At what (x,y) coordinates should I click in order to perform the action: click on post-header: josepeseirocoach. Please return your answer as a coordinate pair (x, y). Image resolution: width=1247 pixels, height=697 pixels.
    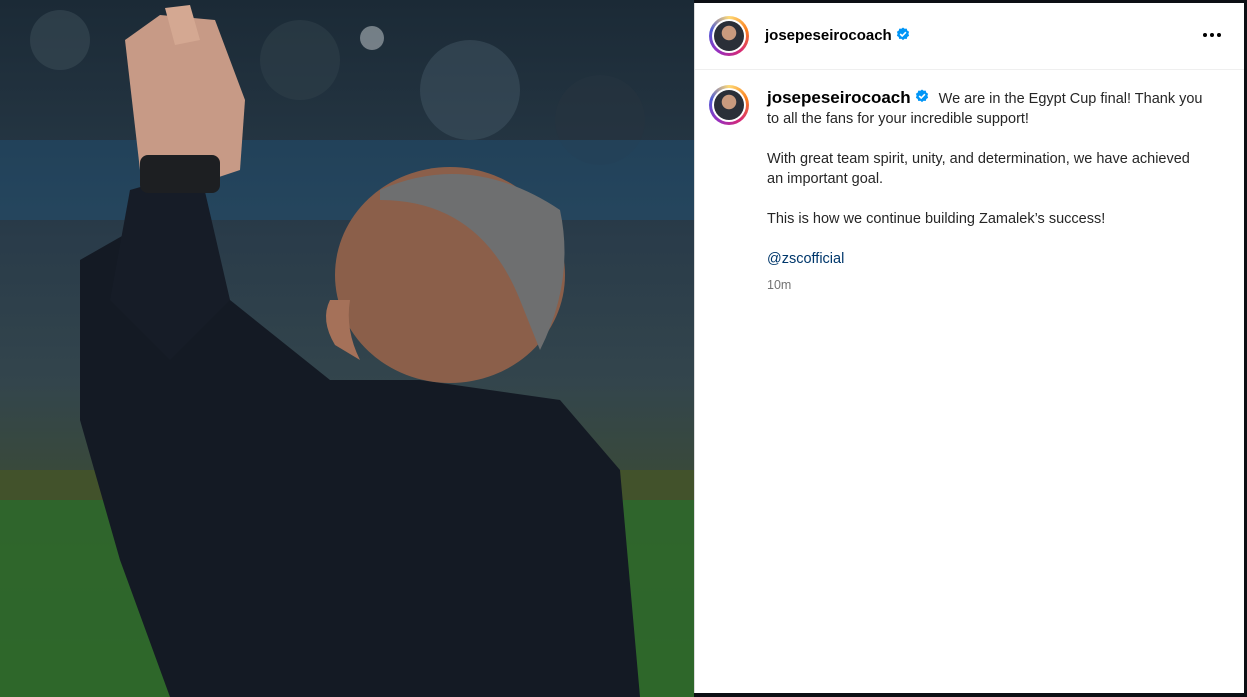
    Looking at the image, I should click on (969, 36).